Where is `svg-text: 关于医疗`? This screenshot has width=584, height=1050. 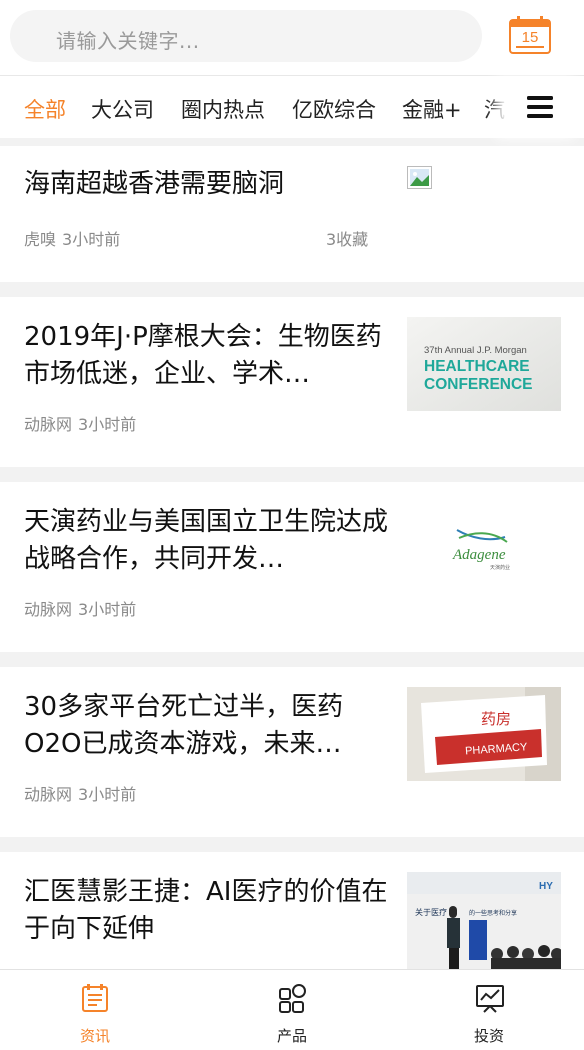
svg-text: 关于医疗 is located at coordinates (431, 912).